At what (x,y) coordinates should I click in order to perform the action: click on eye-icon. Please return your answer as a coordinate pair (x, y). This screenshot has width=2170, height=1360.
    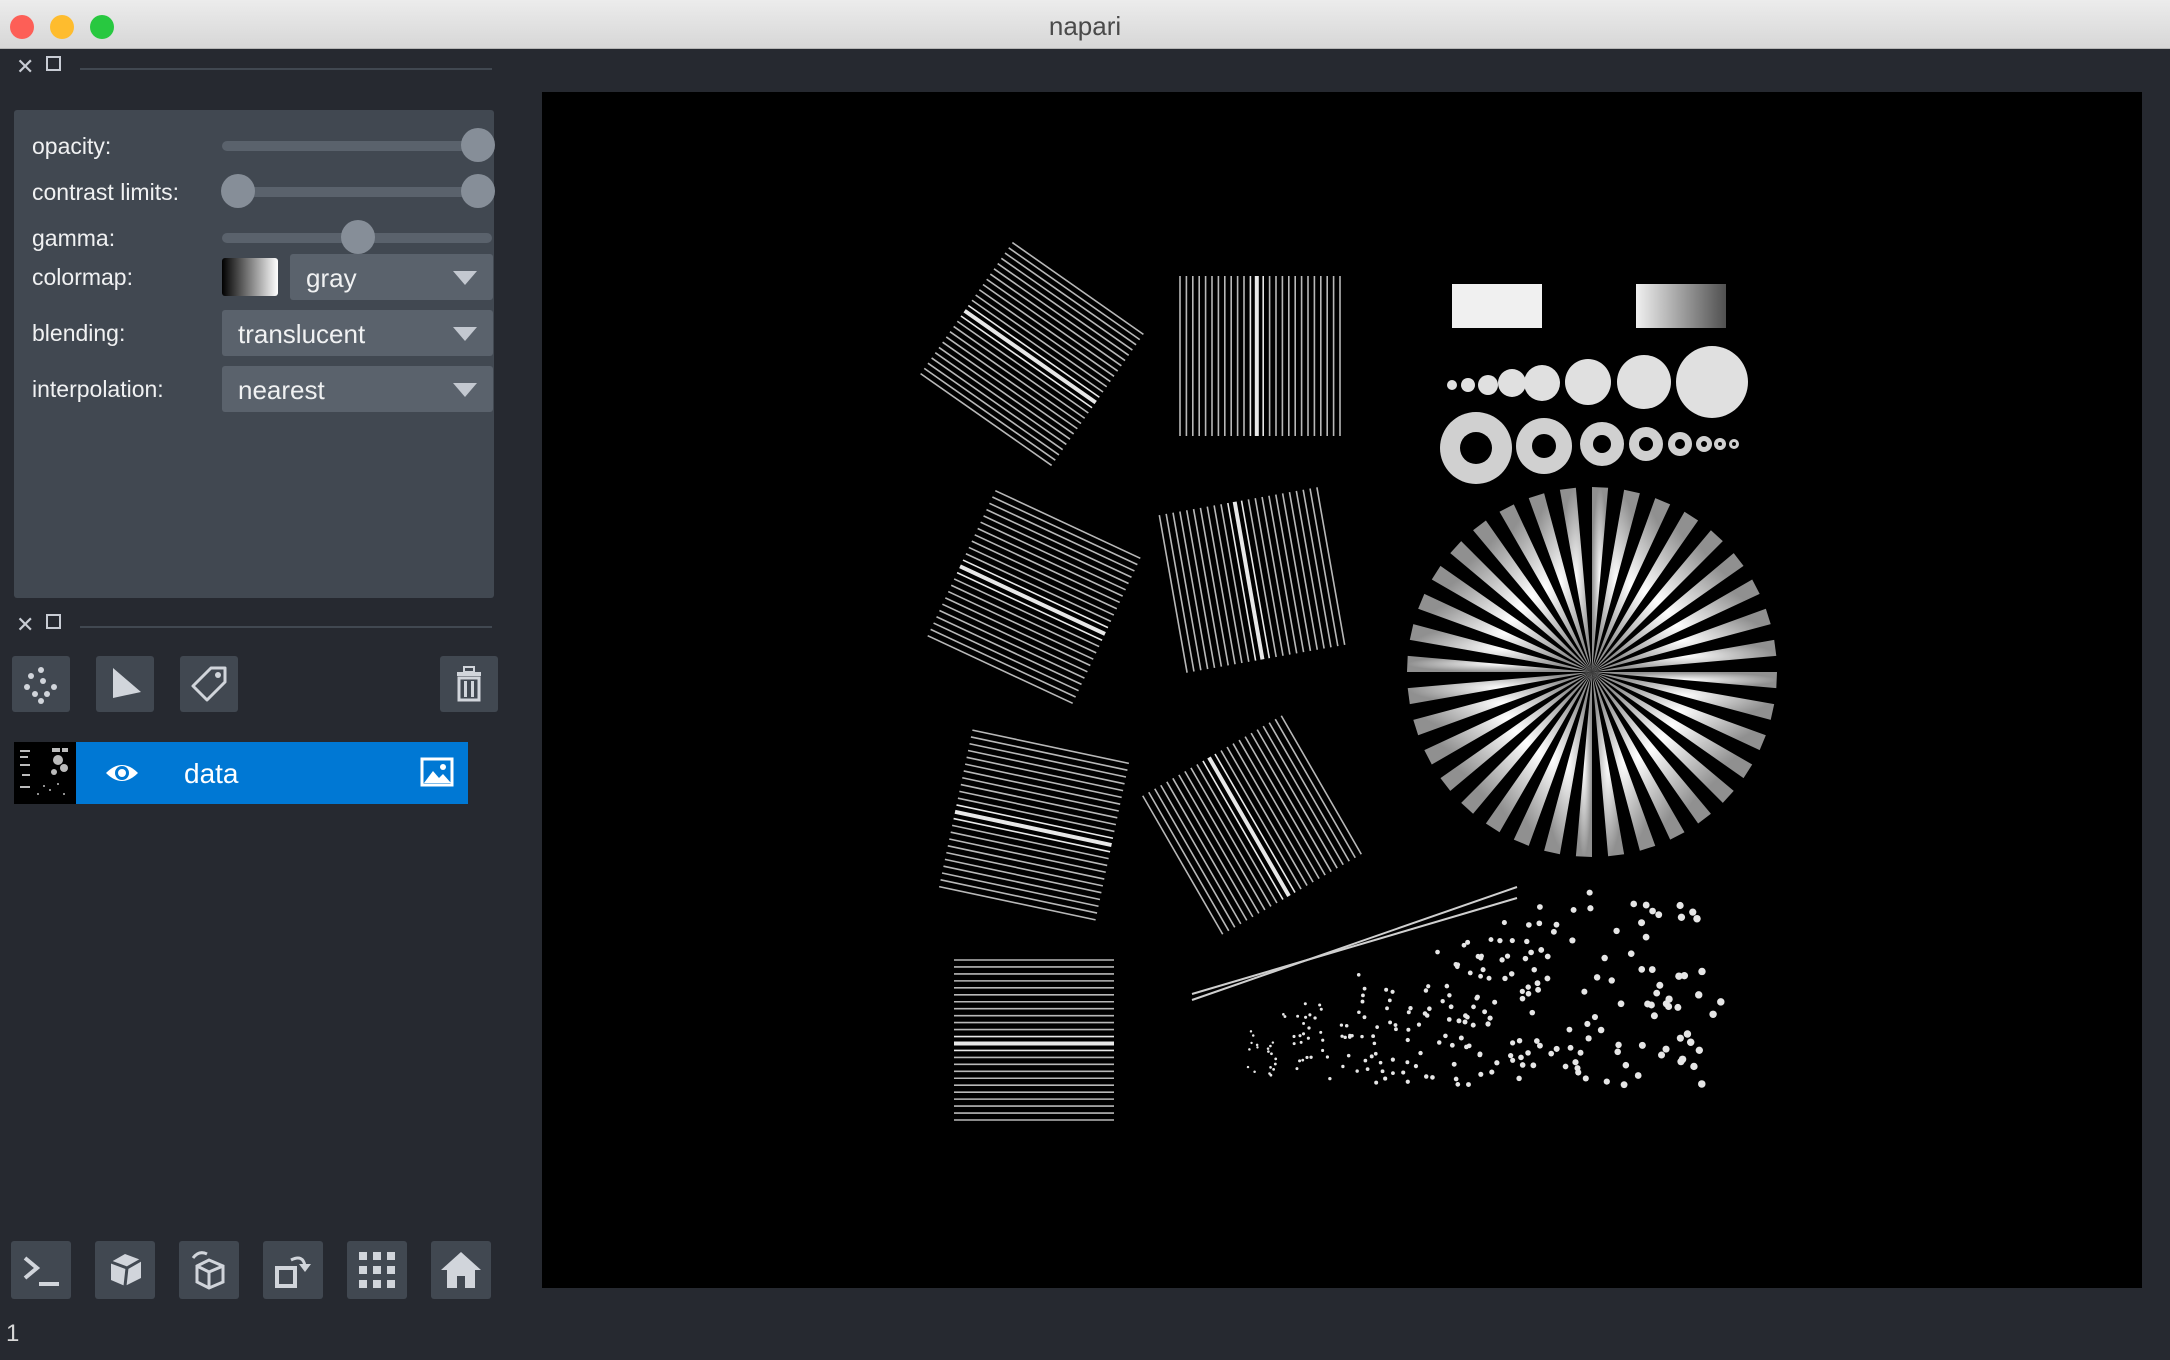
    Looking at the image, I should click on (122, 773).